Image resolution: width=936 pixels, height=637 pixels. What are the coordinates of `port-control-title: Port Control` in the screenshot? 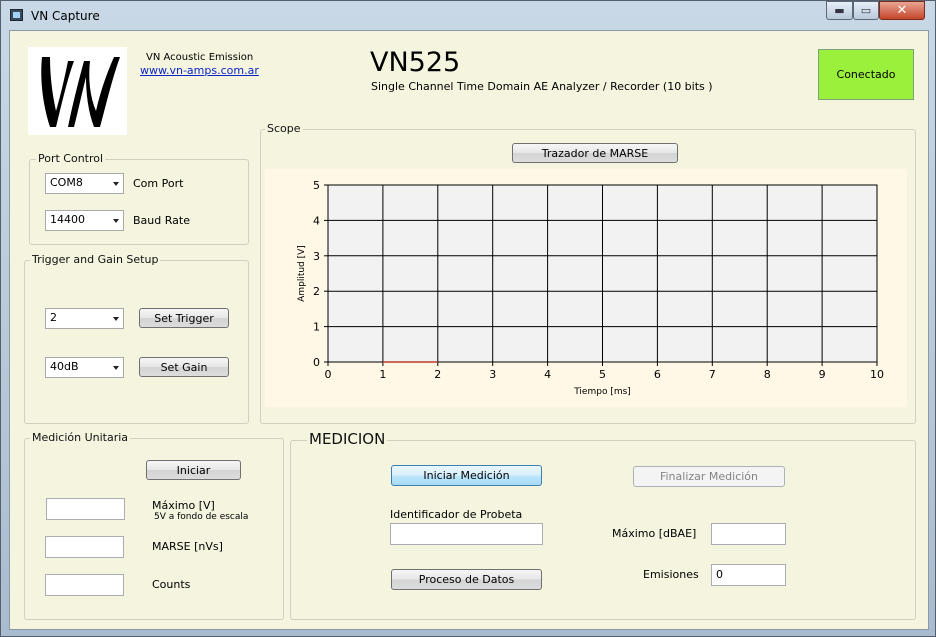 It's located at (71, 158).